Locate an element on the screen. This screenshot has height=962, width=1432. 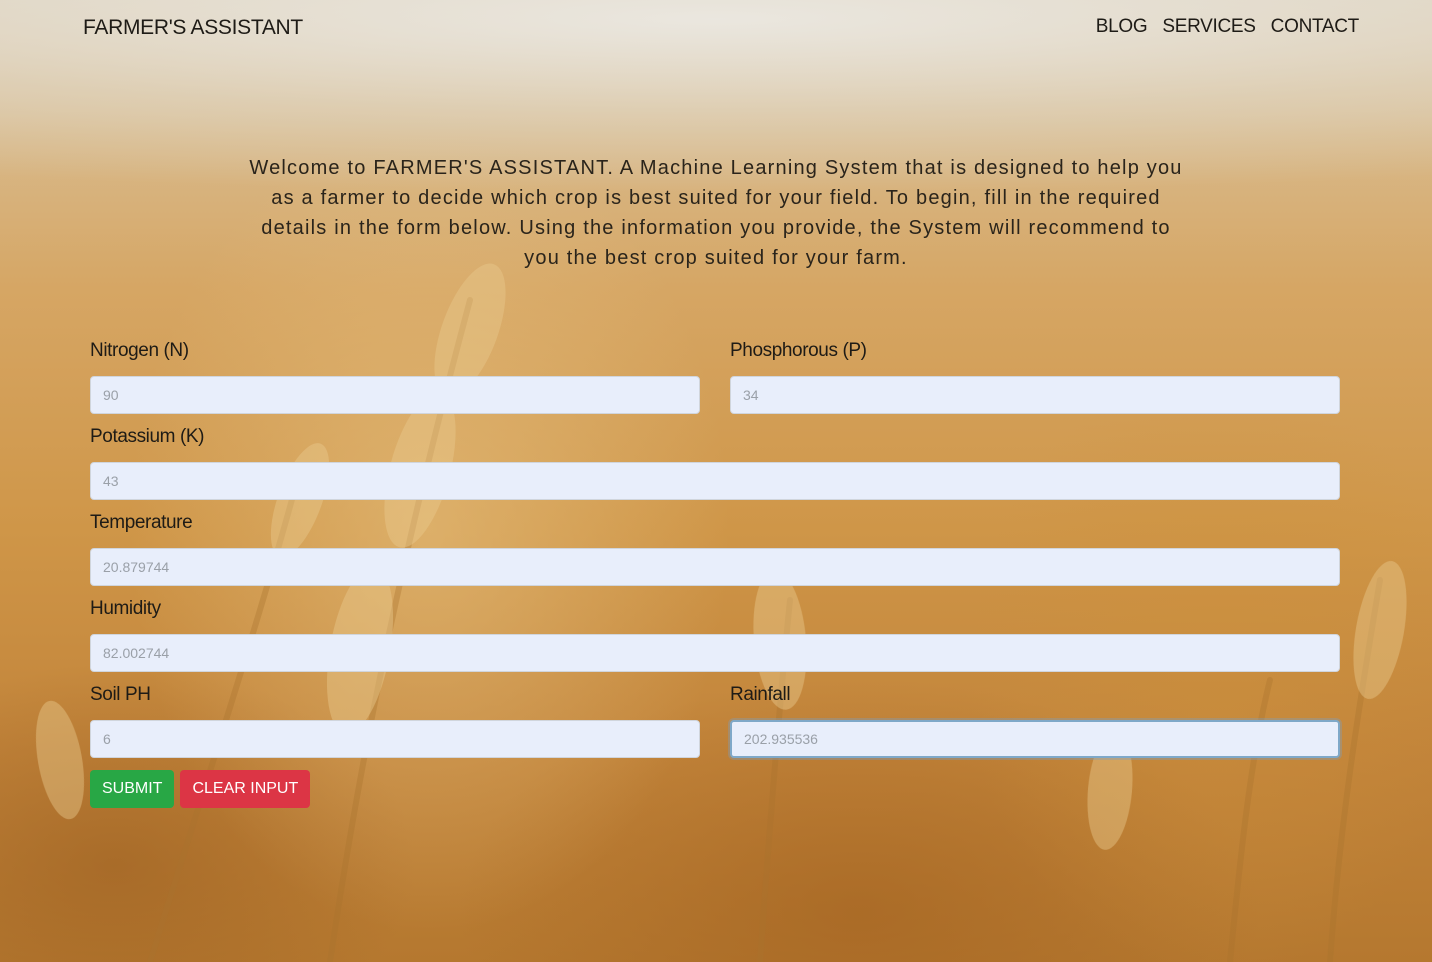
submit-button: SUBMIT is located at coordinates (132, 789).